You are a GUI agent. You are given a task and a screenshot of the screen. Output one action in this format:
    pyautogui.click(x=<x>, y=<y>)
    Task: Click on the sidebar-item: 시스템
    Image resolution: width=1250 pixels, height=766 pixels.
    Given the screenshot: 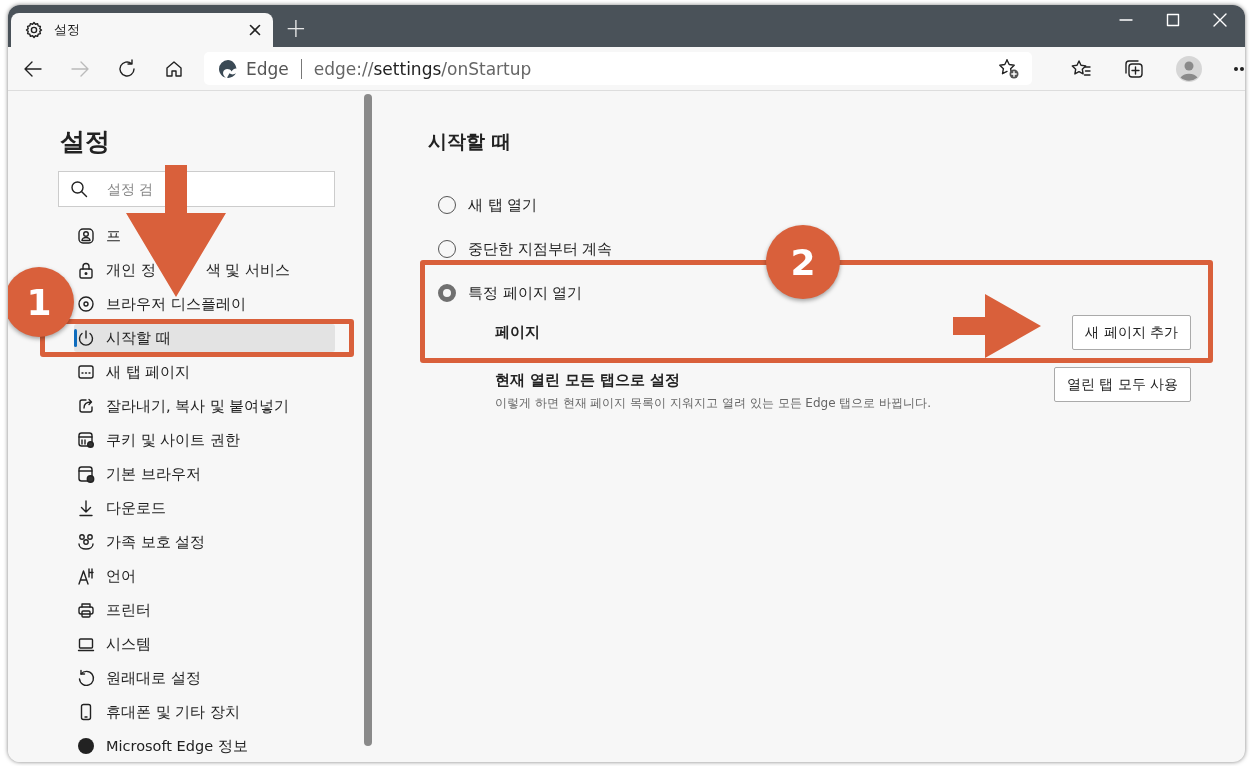 What is the action you would take?
    pyautogui.click(x=115, y=644)
    